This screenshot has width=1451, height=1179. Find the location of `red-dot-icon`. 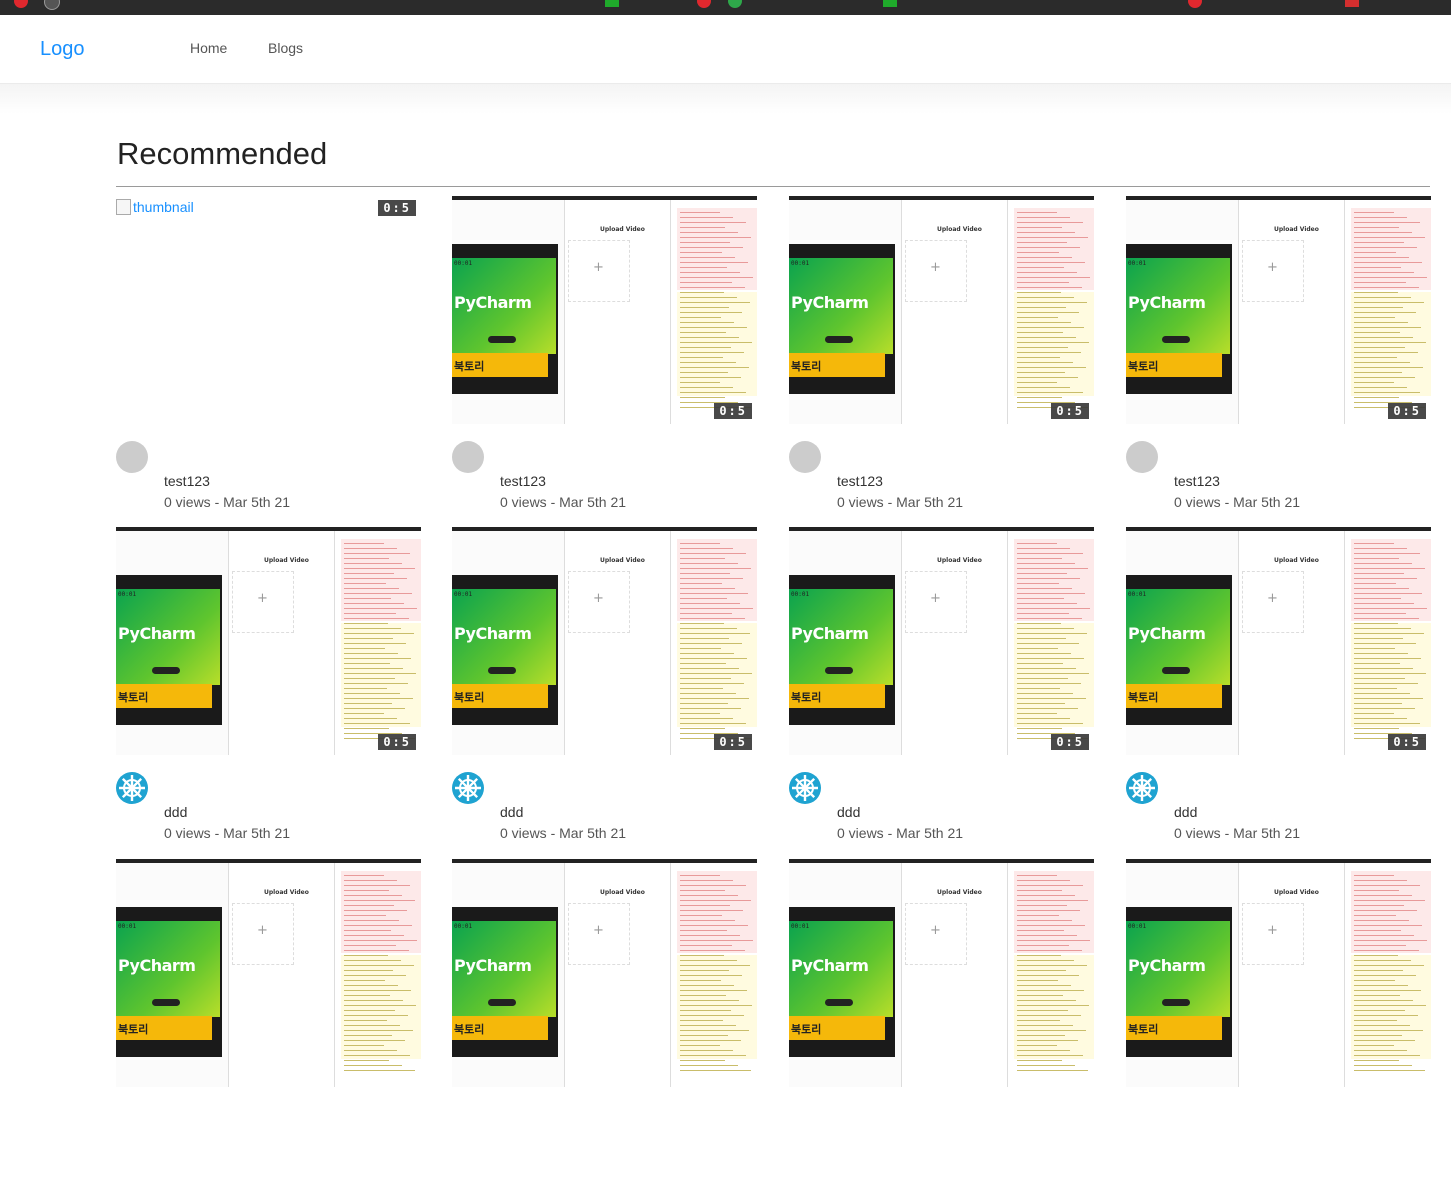

red-dot-icon is located at coordinates (1195, 4).